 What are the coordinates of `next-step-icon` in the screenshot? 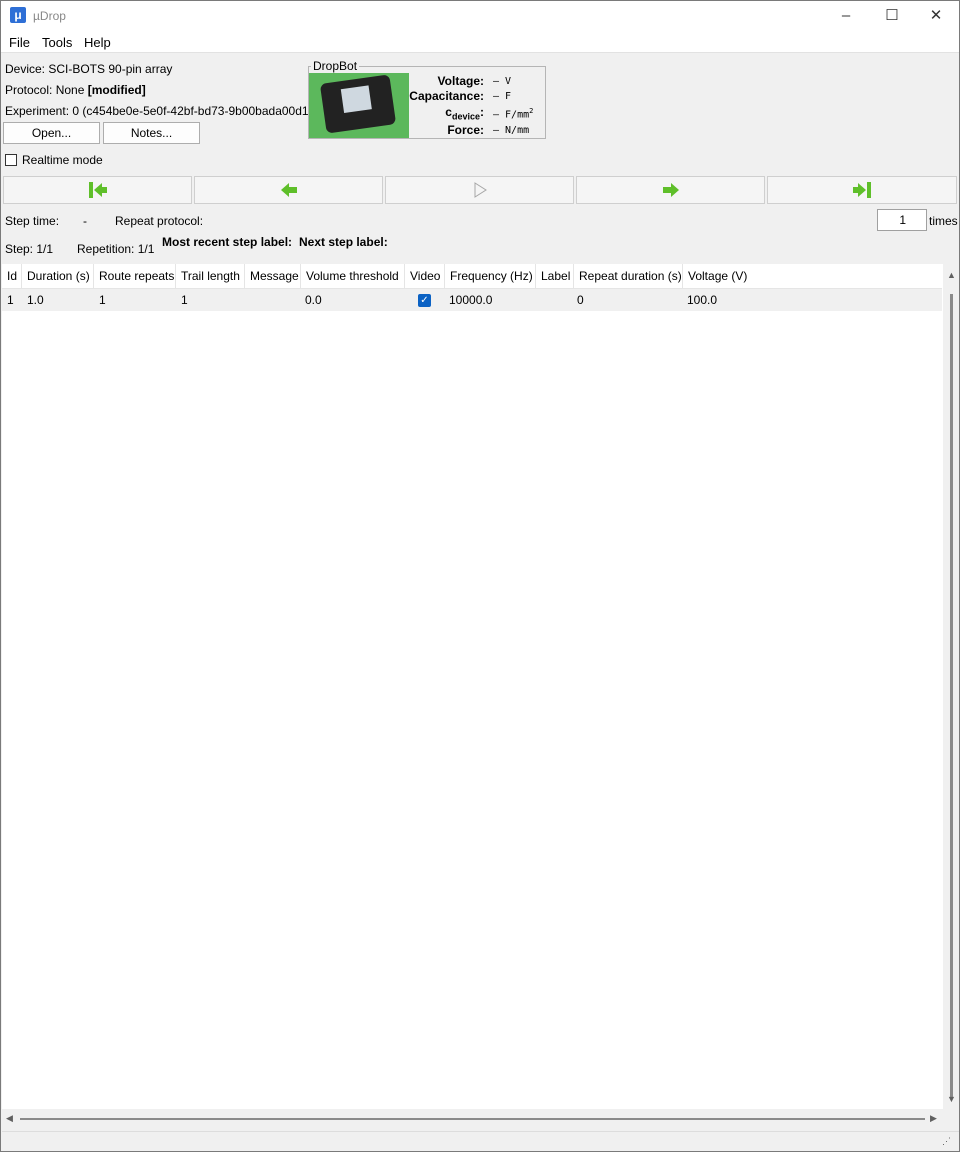 It's located at (670, 190).